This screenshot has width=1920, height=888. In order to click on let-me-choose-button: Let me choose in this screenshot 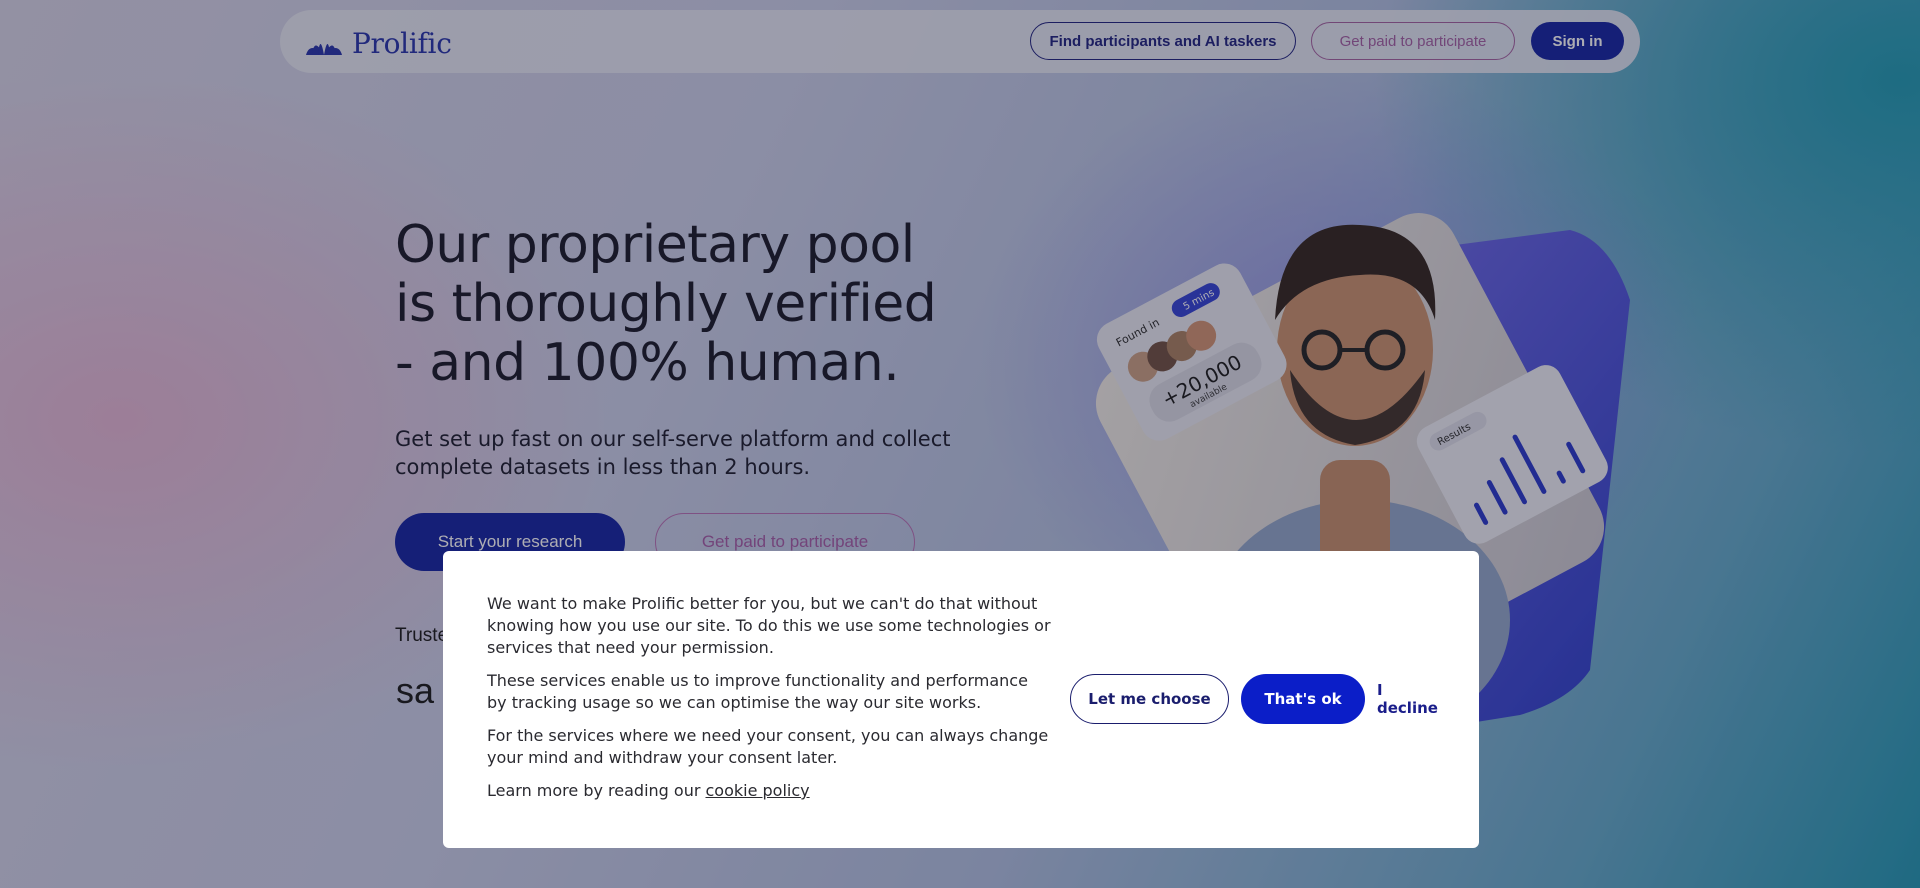, I will do `click(1149, 699)`.